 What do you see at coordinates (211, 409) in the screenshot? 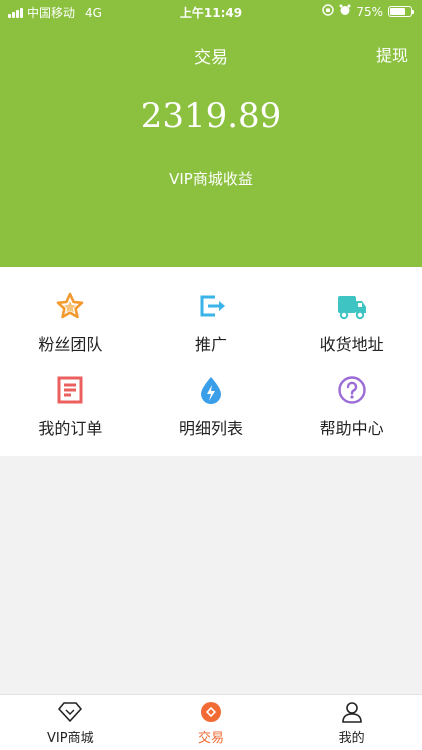
I see `menu-item-detail-list: 明细列表` at bounding box center [211, 409].